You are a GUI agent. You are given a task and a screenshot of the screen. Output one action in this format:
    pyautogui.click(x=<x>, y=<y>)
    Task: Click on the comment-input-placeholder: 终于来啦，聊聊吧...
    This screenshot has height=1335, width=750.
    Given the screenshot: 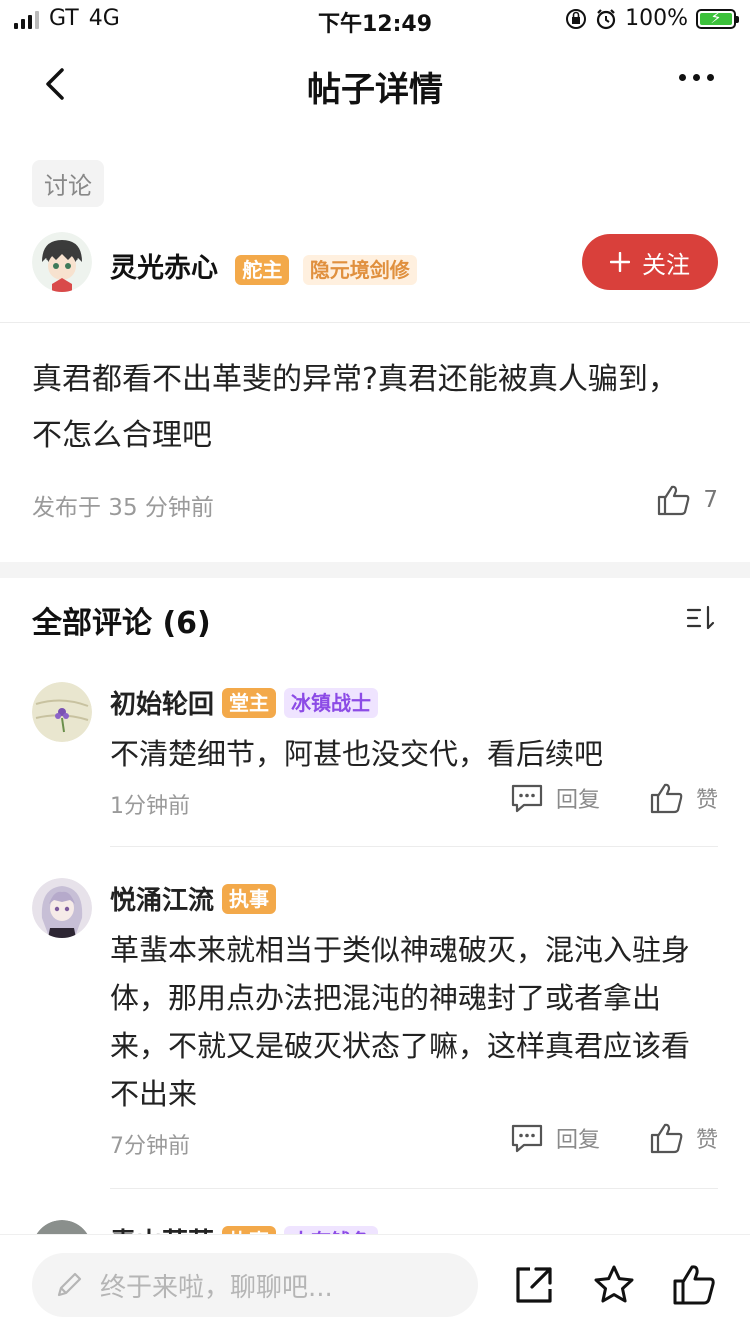 What is the action you would take?
    pyautogui.click(x=216, y=1287)
    